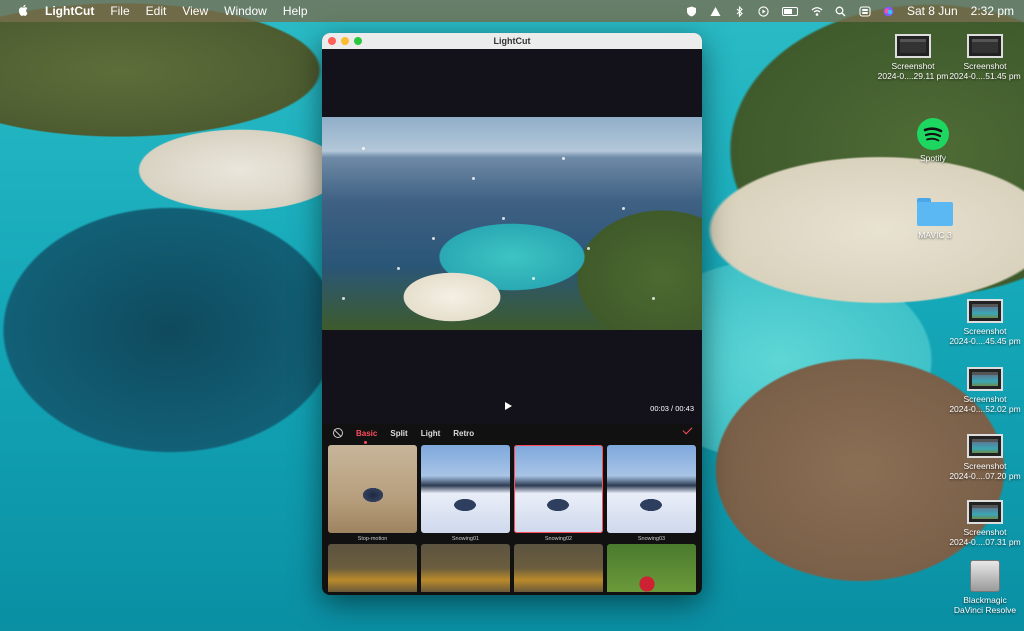 The image size is (1024, 631). Describe the element at coordinates (687, 429) in the screenshot. I see `confirm-check-icon` at that location.